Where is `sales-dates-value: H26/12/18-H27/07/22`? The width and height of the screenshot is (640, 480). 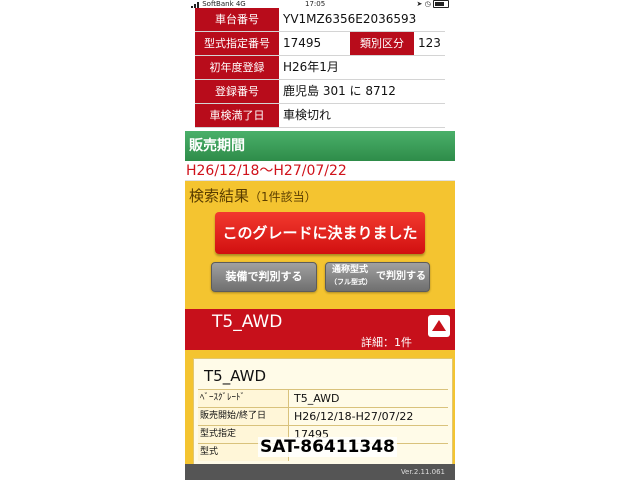 sales-dates-value: H26/12/18-H27/07/22 is located at coordinates (354, 416).